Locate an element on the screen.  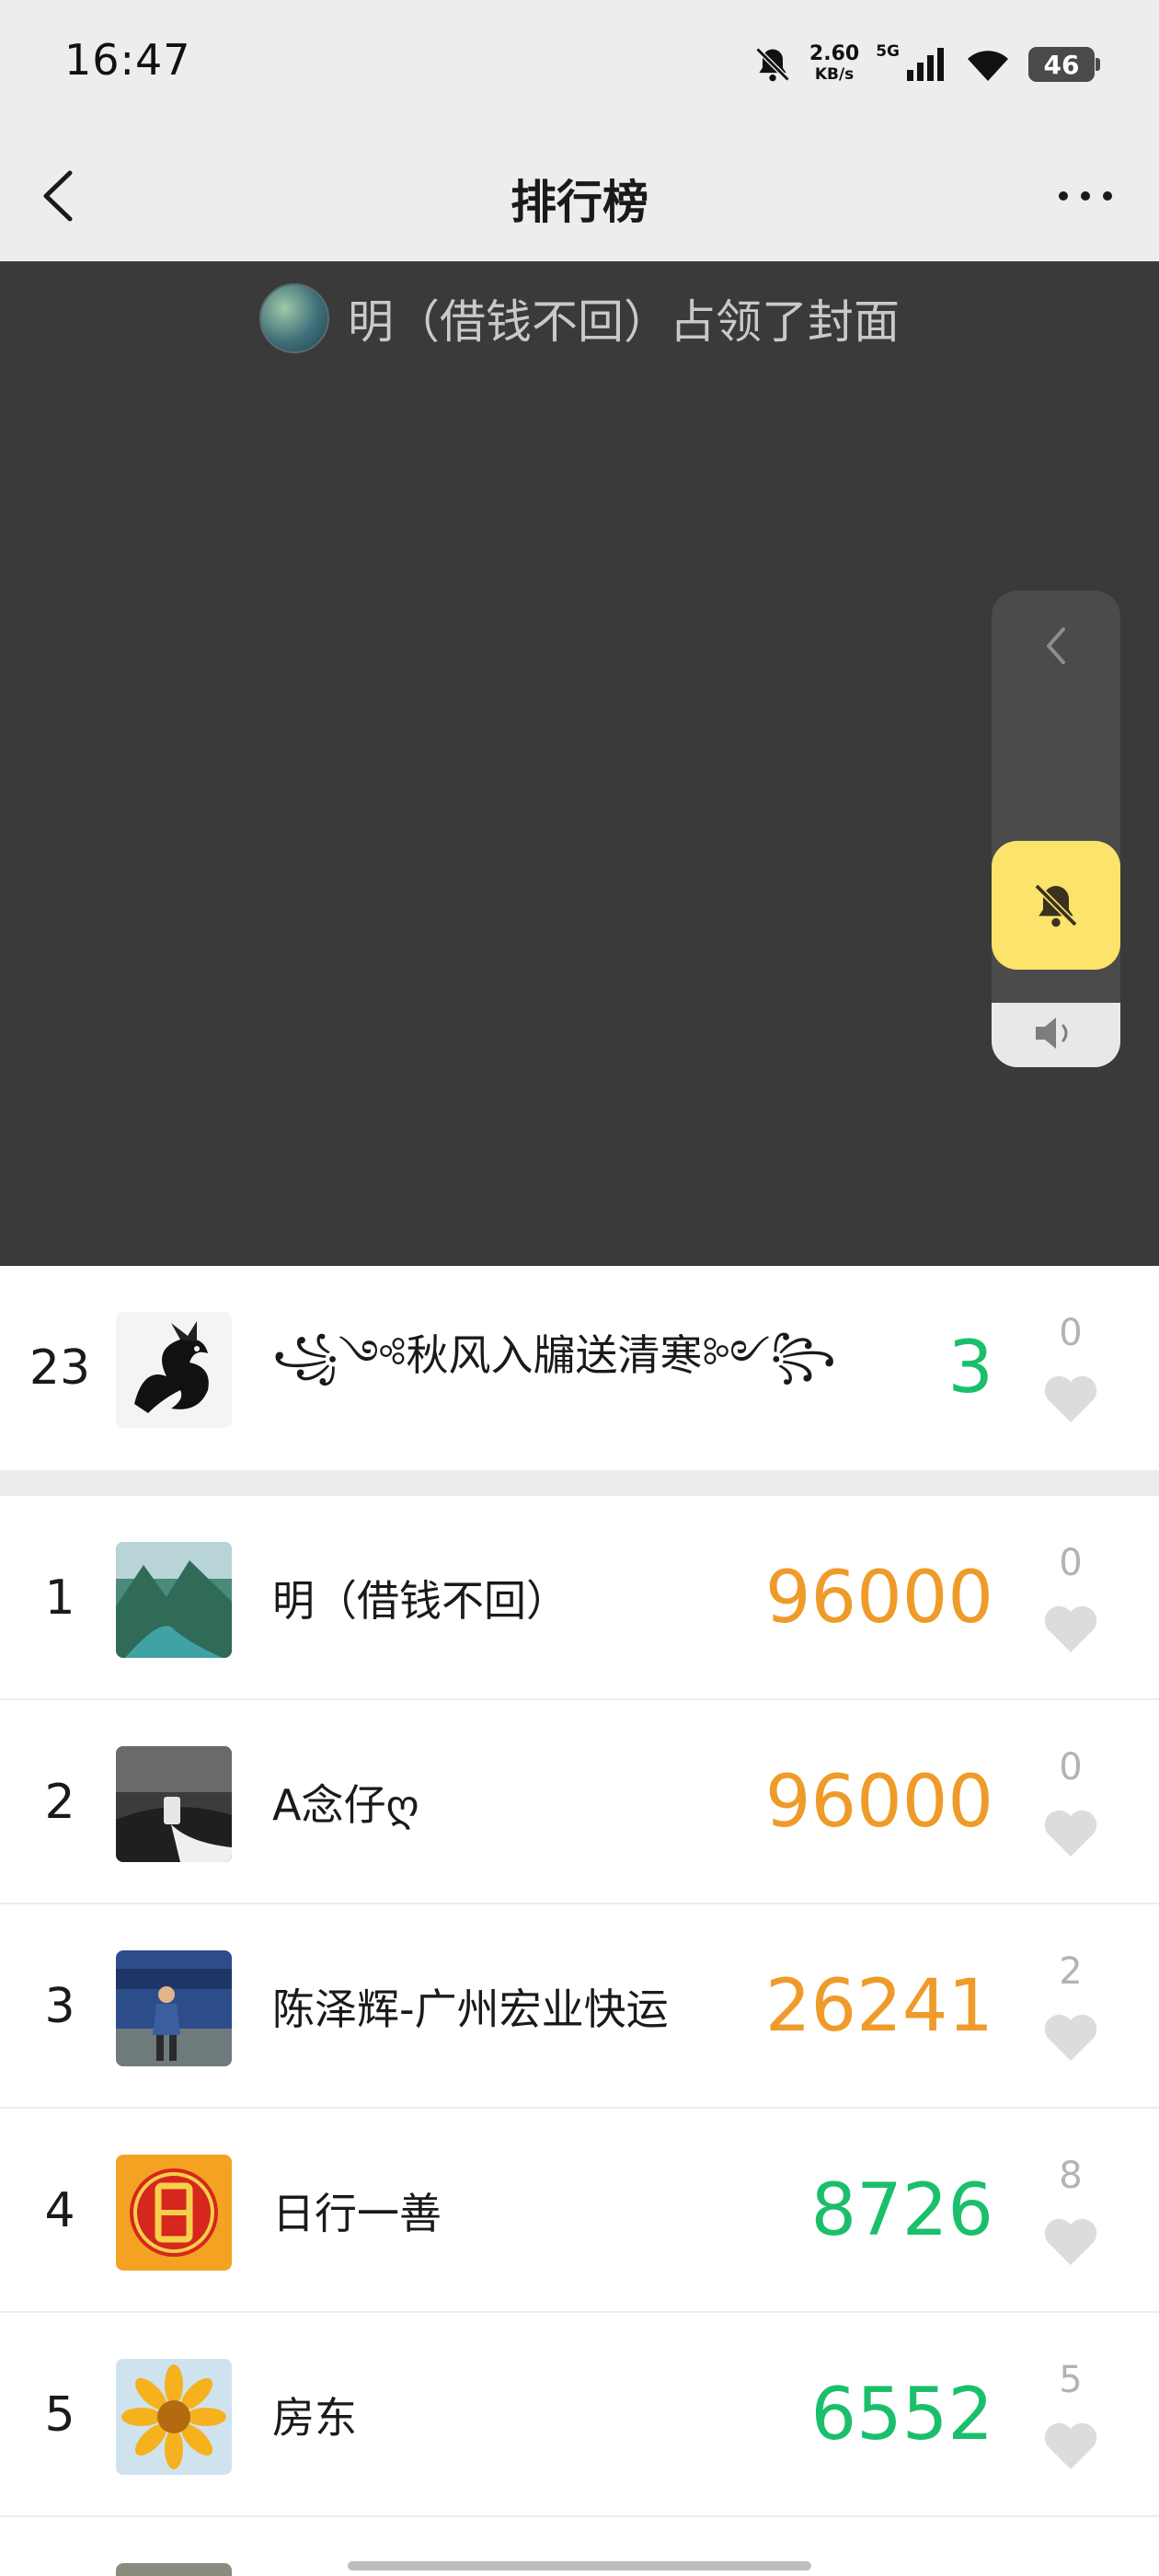
my-rank-row: 23 ꧁༺秋风入牖送清寒༻꧂ 3 0 is located at coordinates (579, 1368).